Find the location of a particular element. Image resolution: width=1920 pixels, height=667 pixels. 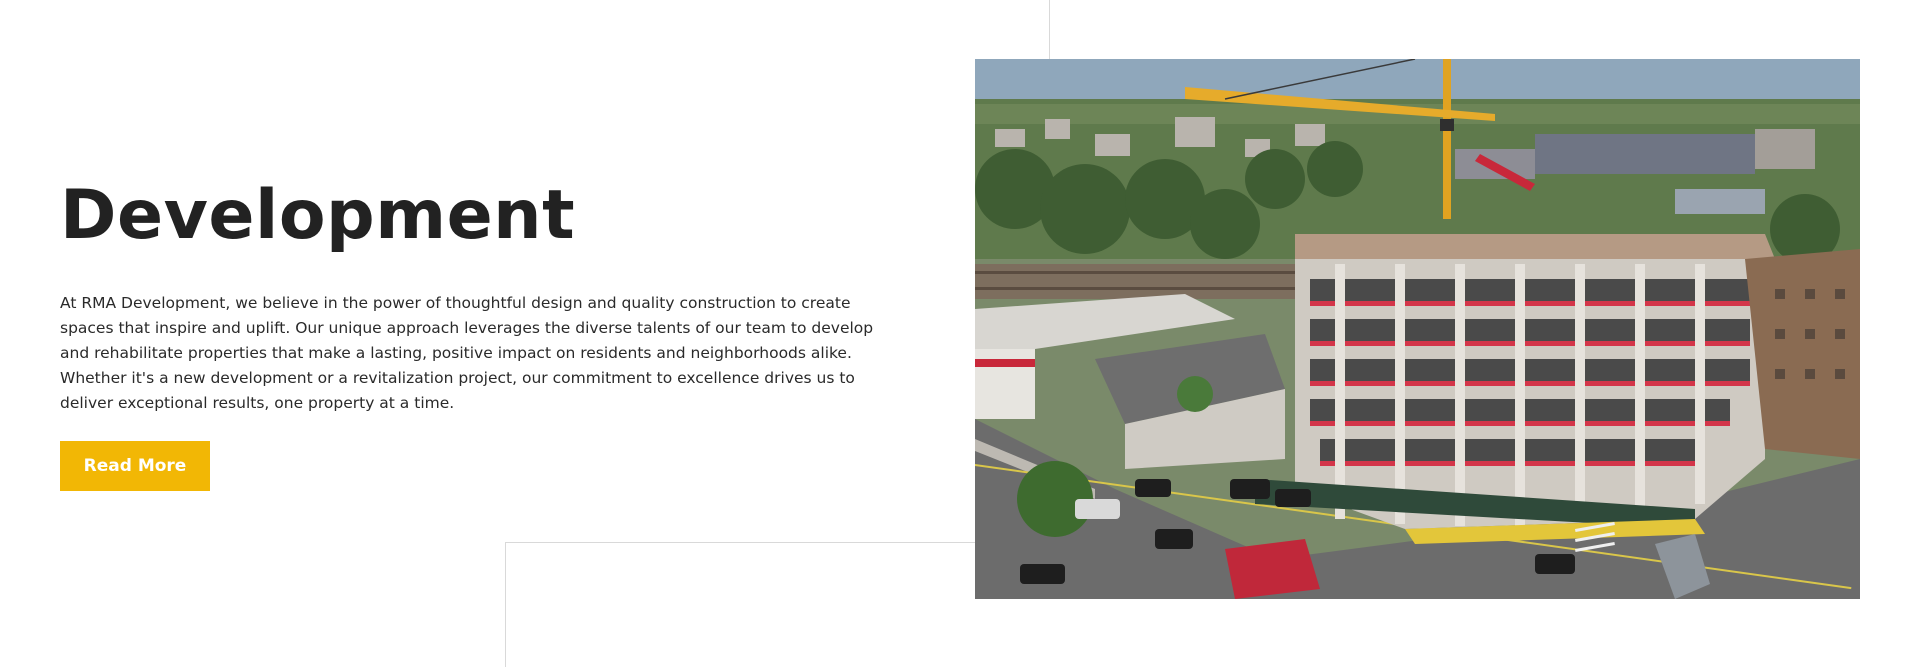

read-more-button: Read More is located at coordinates (135, 466).